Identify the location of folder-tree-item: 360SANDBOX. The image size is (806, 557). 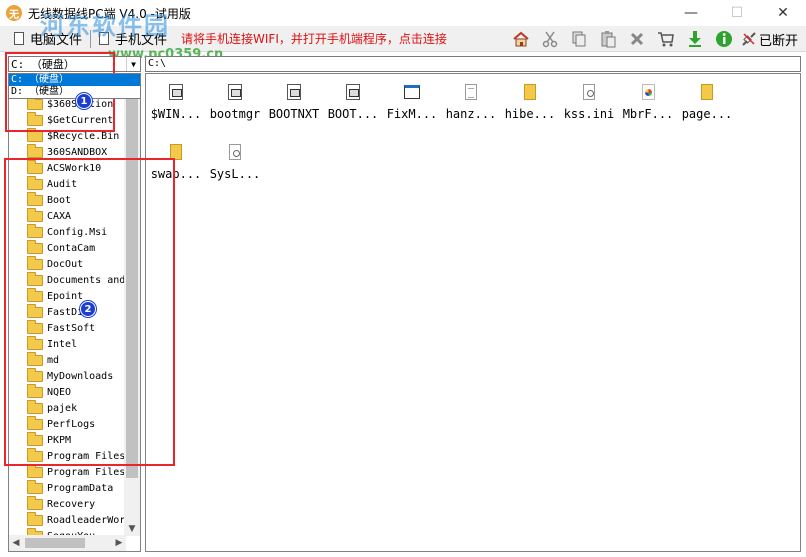
(67, 151).